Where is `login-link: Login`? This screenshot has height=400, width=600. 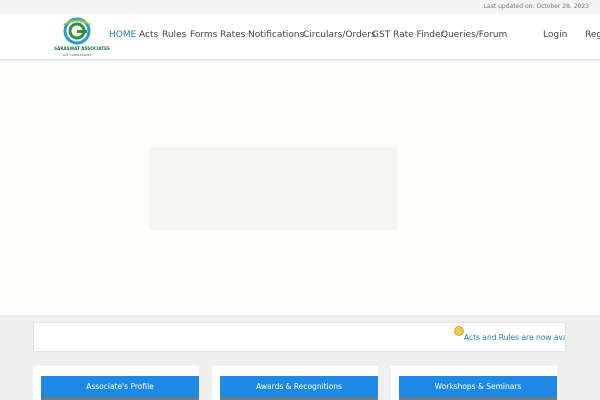 login-link: Login is located at coordinates (555, 35).